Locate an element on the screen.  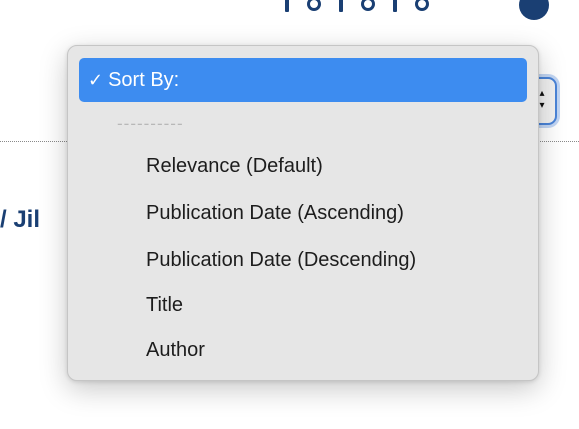
toolbar-circle-icon is located at coordinates (534, 10).